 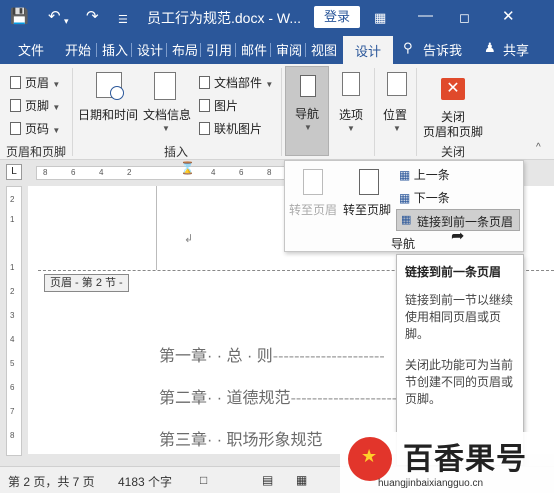 What do you see at coordinates (408, 48) in the screenshot?
I see `lightbulb-icon: ⚲` at bounding box center [408, 48].